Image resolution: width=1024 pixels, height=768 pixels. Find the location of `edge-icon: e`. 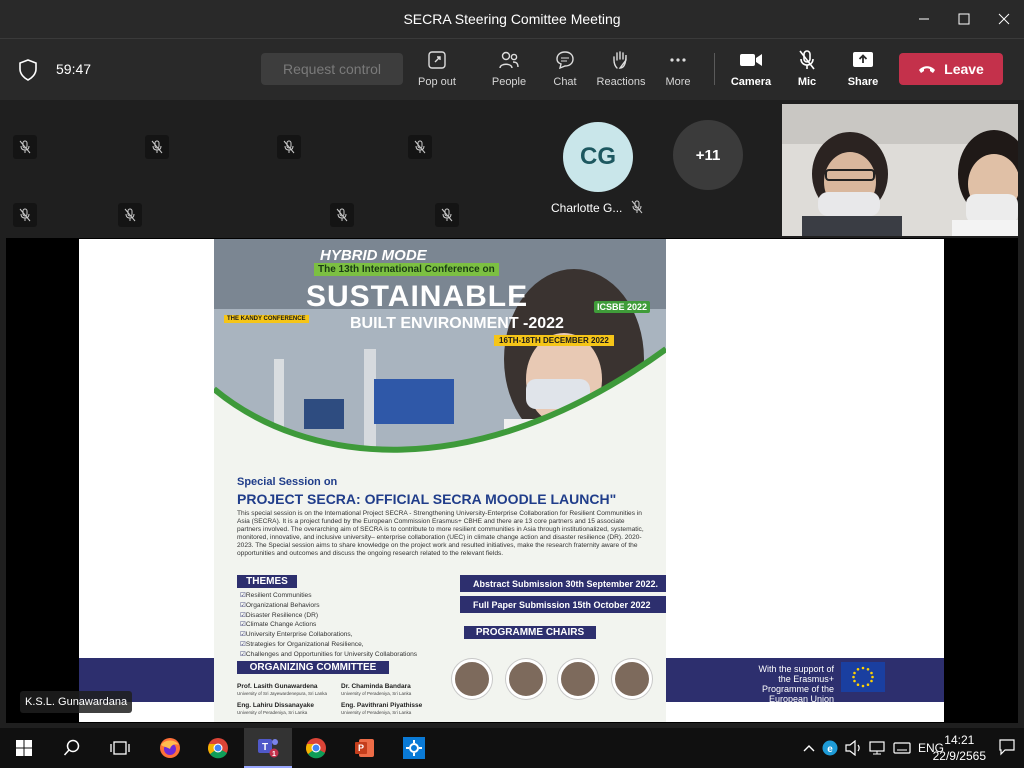

edge-icon: e is located at coordinates (830, 748).